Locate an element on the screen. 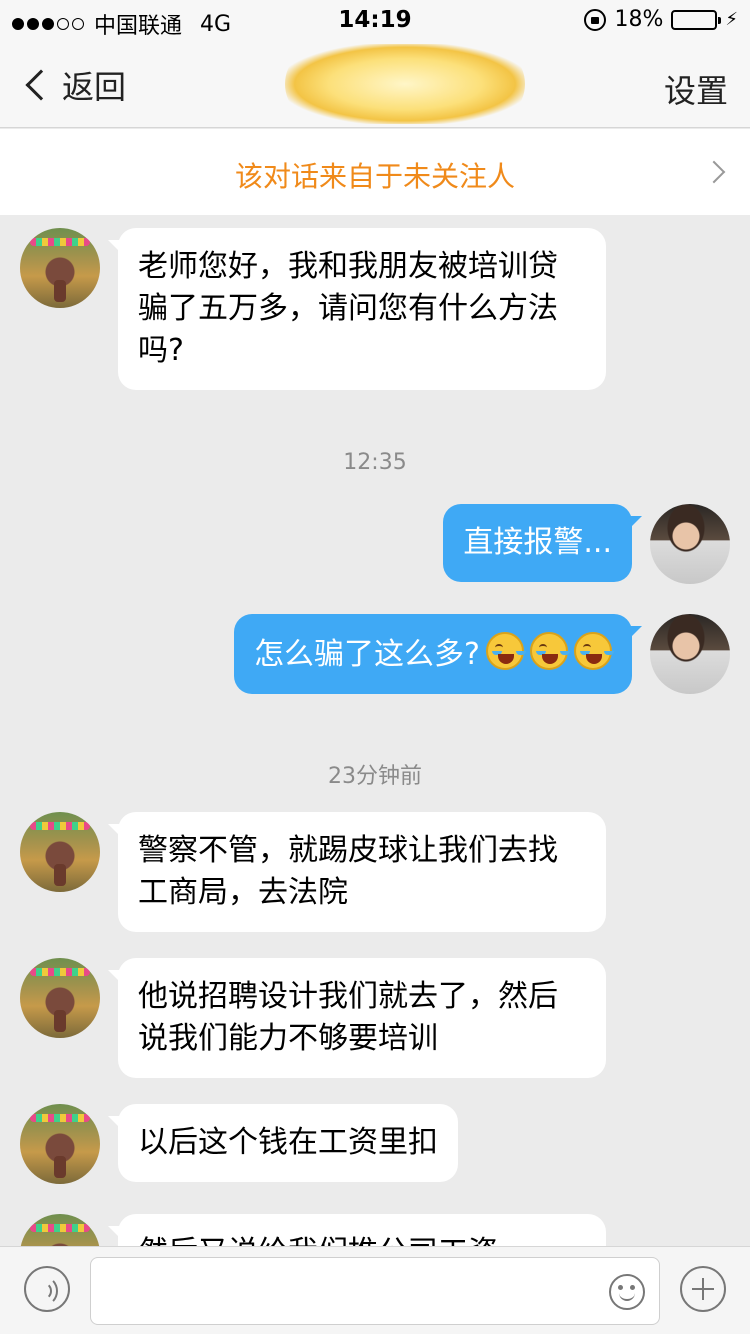 The height and width of the screenshot is (1334, 750). back-button: 返回 is located at coordinates (74, 85).